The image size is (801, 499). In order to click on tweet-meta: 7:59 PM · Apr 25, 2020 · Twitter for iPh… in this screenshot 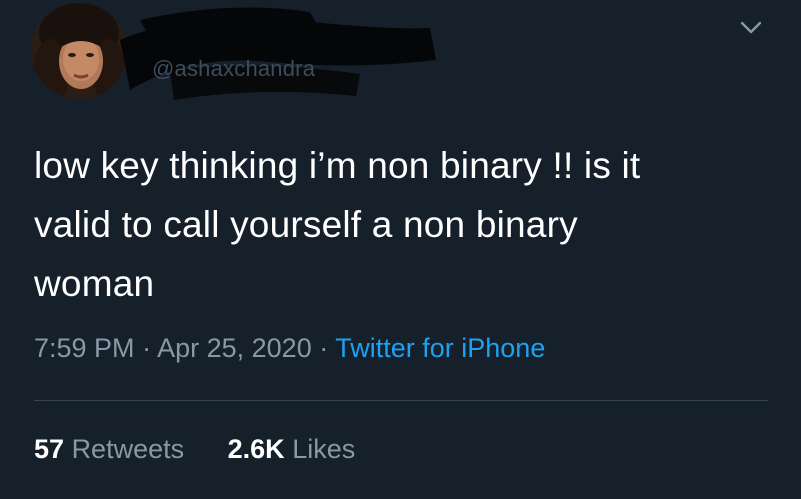, I will do `click(289, 348)`.